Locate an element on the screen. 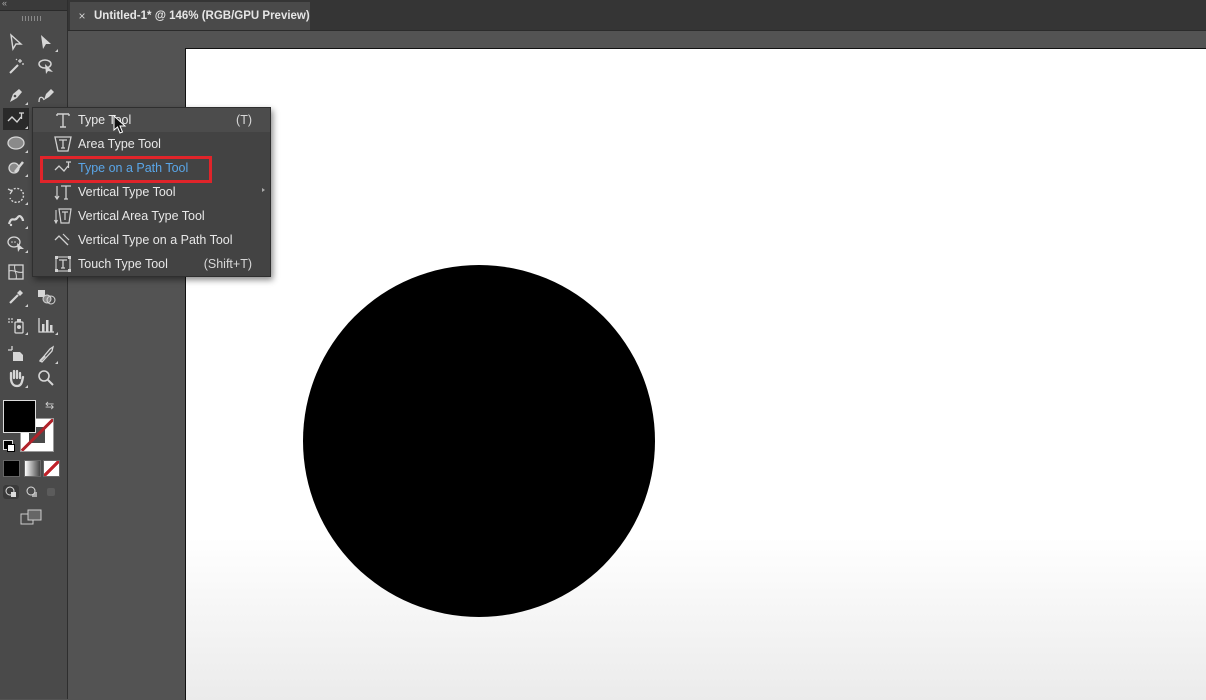  fill-color-swatch-front is located at coordinates (19, 416).